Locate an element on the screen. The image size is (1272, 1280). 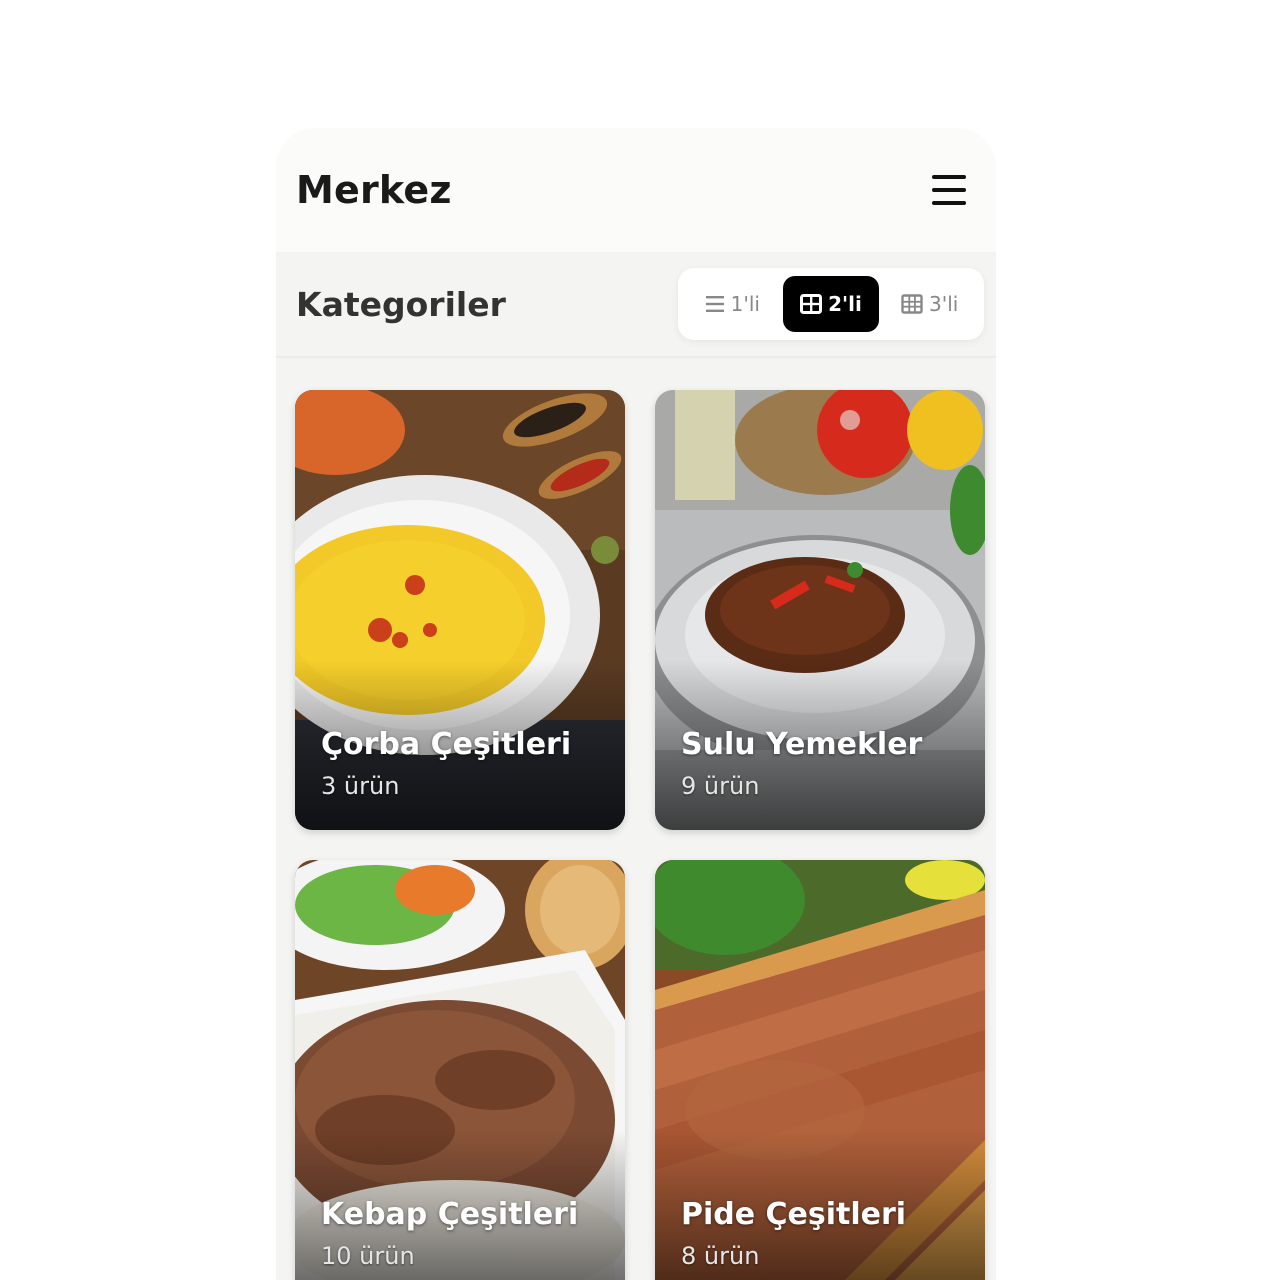
section-title: Kategoriler is located at coordinates (401, 304).